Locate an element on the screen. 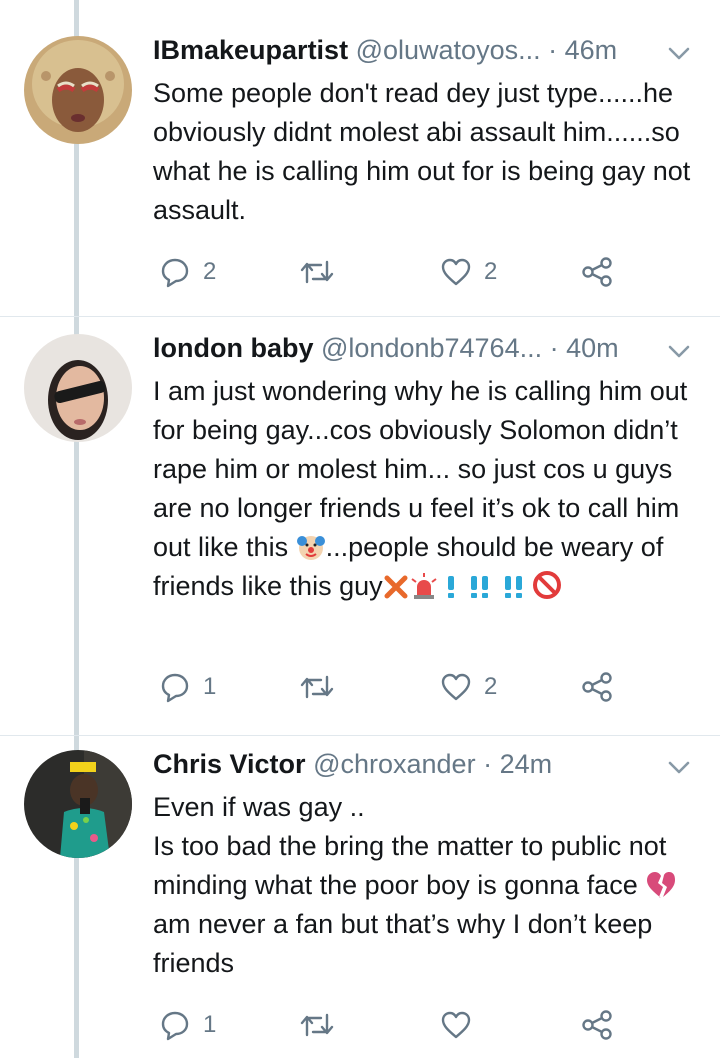  cross-mark-emoji is located at coordinates (396, 587).